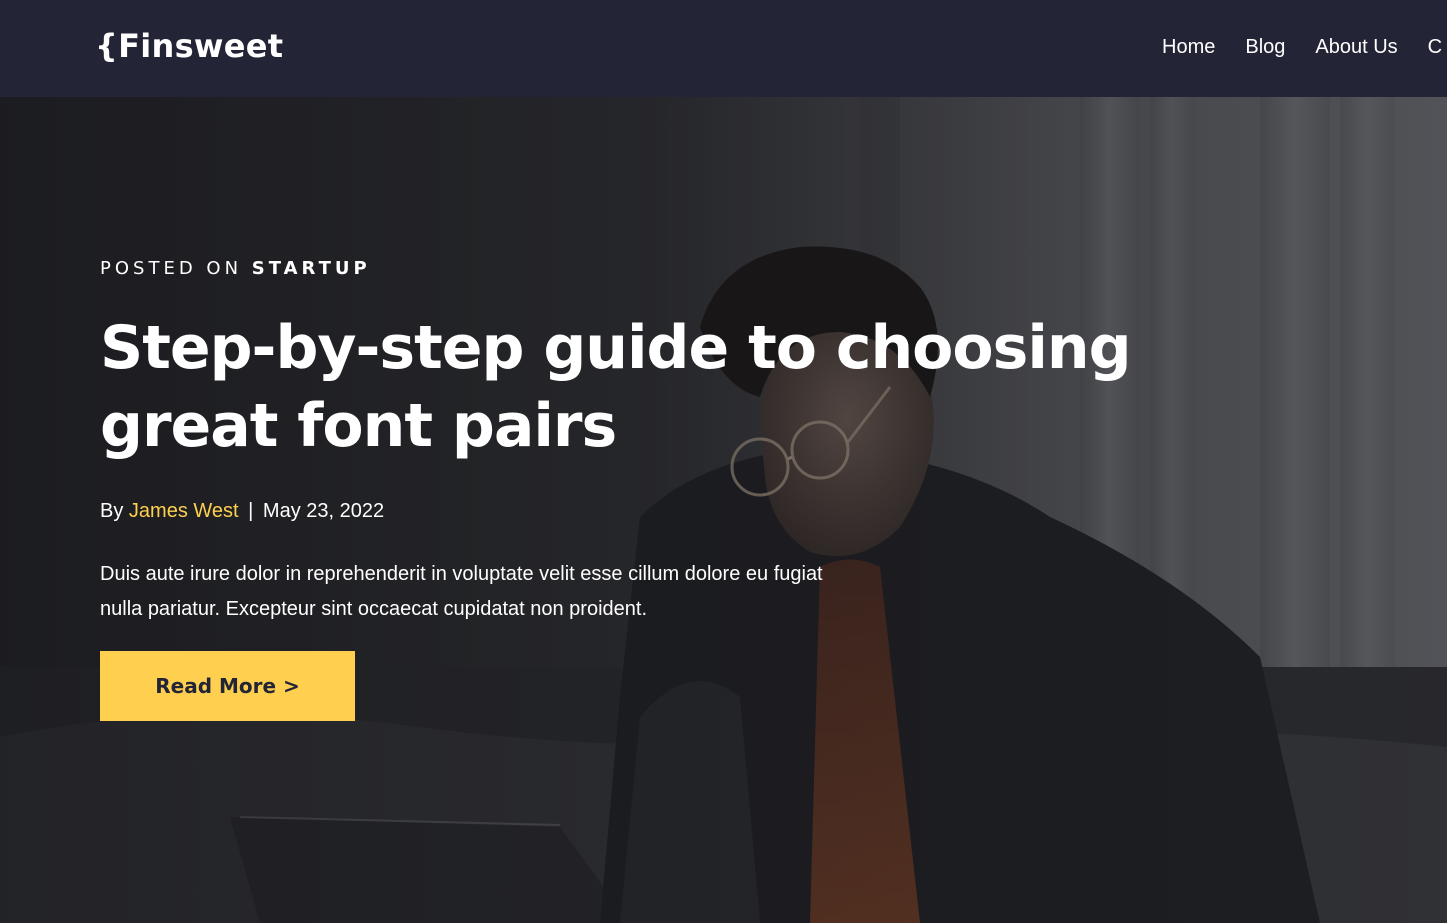 This screenshot has width=1447, height=923. Describe the element at coordinates (242, 511) in the screenshot. I see `post-meta: By James West | May 23, 2022` at that location.